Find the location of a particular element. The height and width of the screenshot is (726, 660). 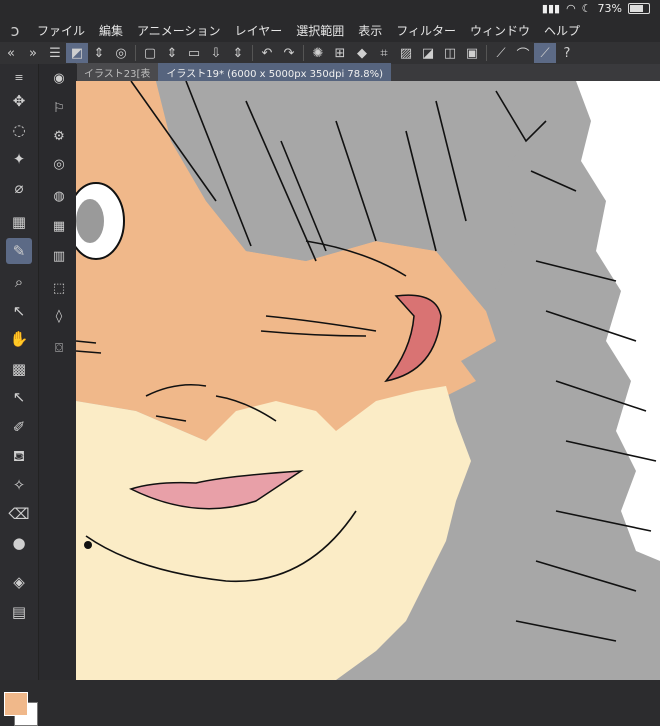

move-icon: ✥ is located at coordinates (19, 101).